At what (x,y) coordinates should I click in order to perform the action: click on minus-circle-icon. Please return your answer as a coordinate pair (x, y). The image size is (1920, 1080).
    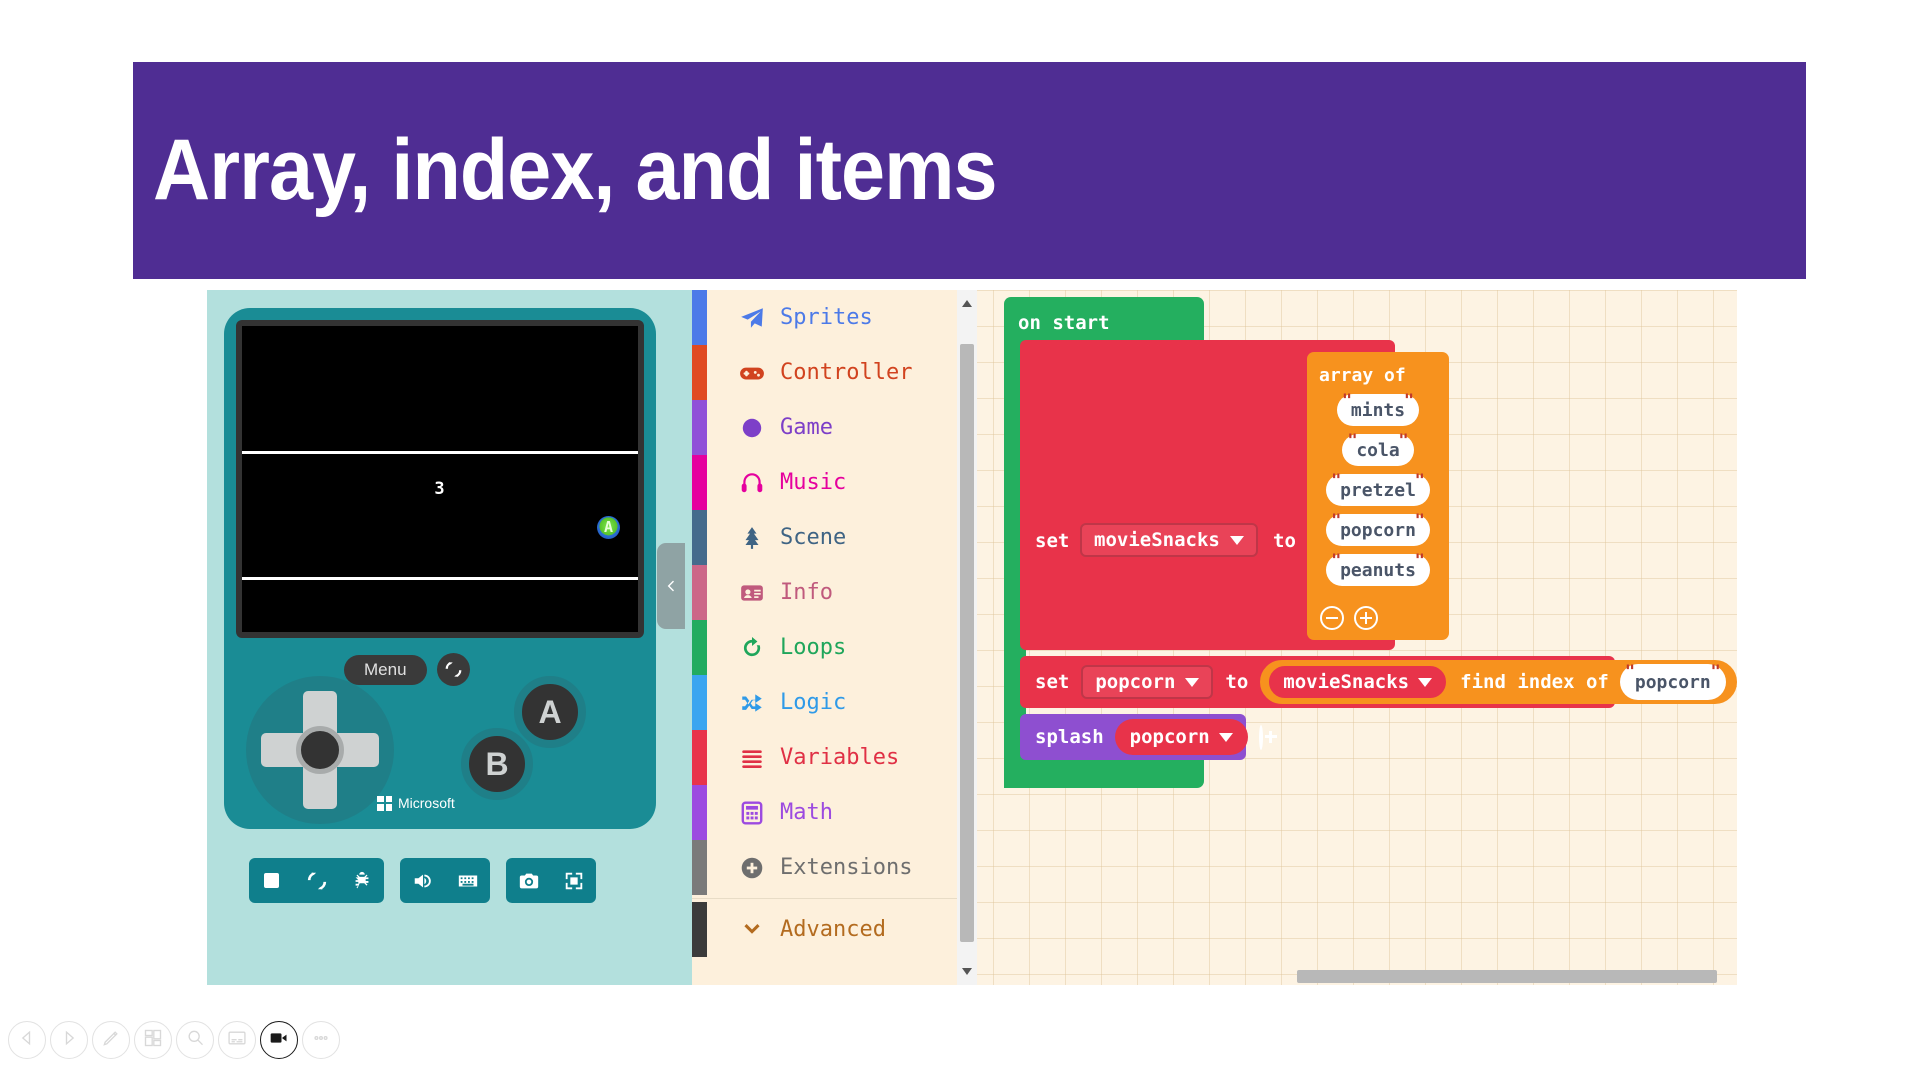
    Looking at the image, I should click on (1332, 618).